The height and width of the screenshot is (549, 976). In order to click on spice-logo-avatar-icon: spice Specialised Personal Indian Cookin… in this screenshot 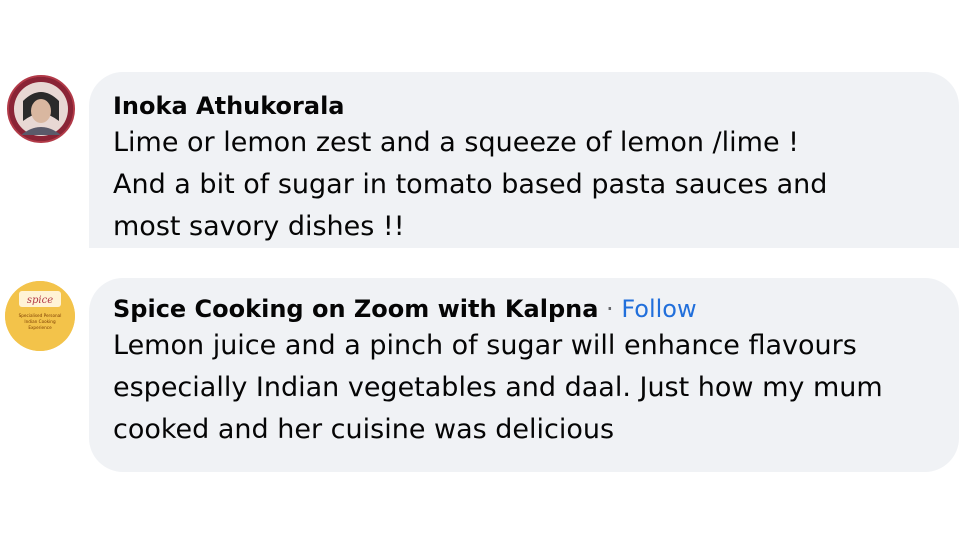, I will do `click(40, 316)`.